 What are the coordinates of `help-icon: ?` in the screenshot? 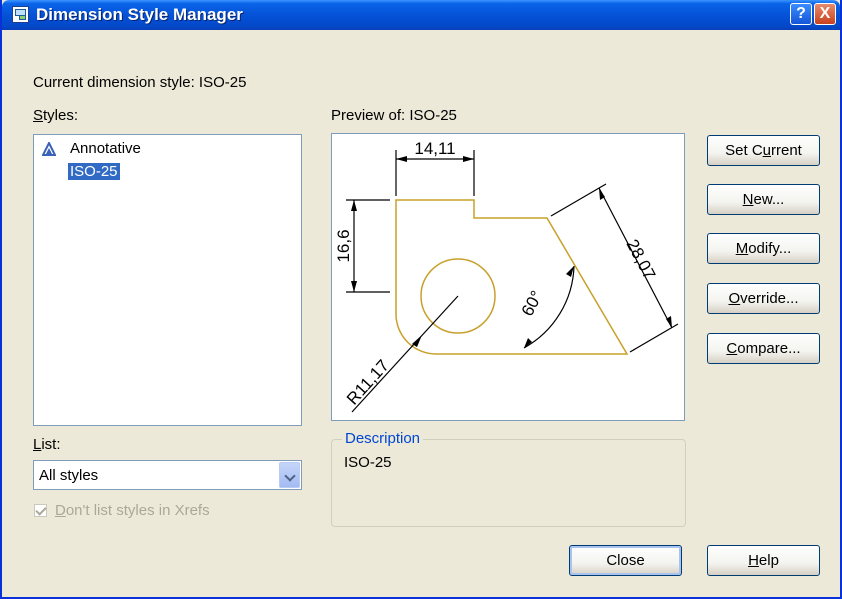 It's located at (801, 14).